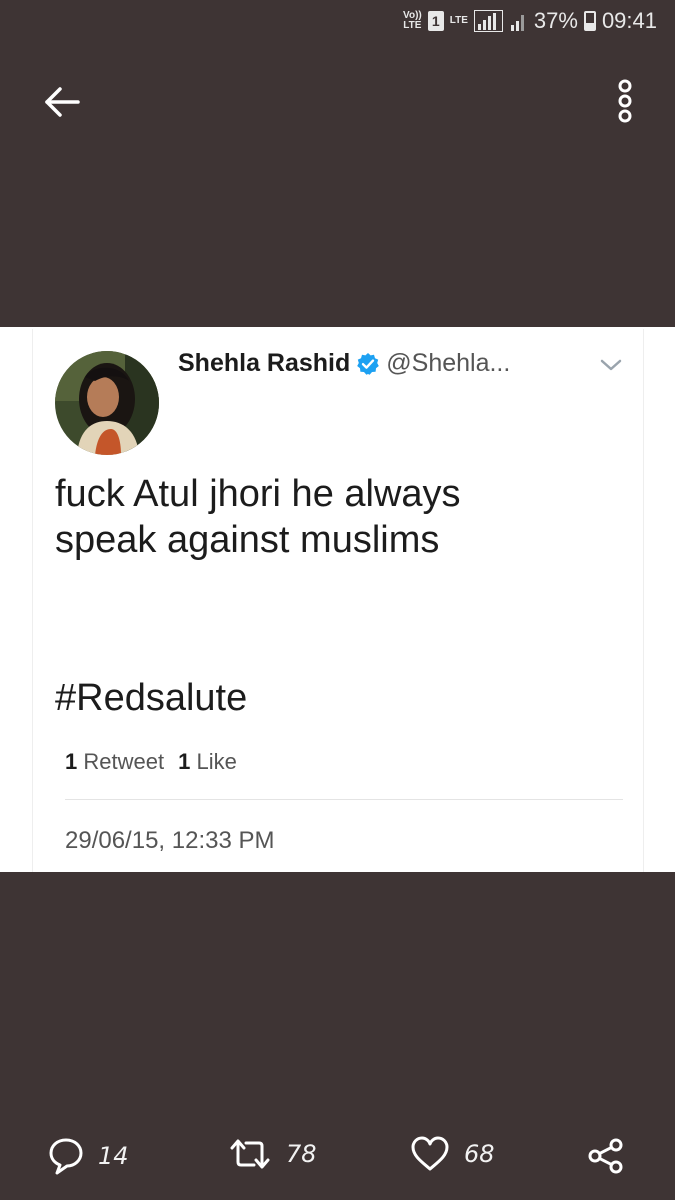 Image resolution: width=675 pixels, height=1200 pixels. What do you see at coordinates (530, 21) in the screenshot?
I see `status-indicators: Vo)) LTE 1 LTE 37% 09:41` at bounding box center [530, 21].